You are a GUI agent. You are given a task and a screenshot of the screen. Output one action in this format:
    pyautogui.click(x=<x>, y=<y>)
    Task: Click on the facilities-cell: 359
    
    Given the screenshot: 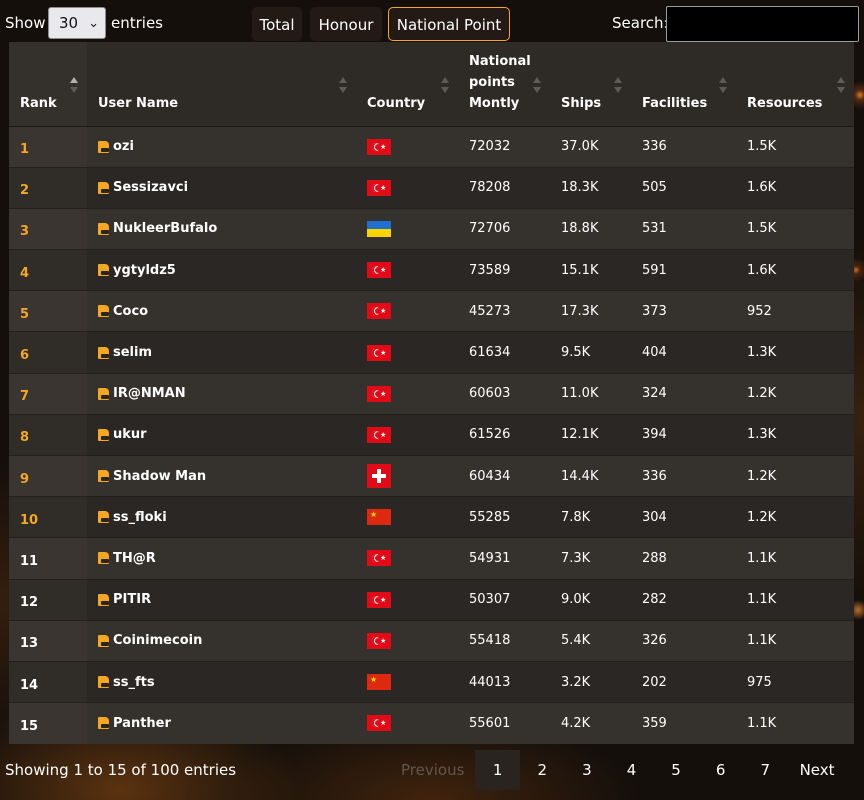 What is the action you would take?
    pyautogui.click(x=683, y=723)
    